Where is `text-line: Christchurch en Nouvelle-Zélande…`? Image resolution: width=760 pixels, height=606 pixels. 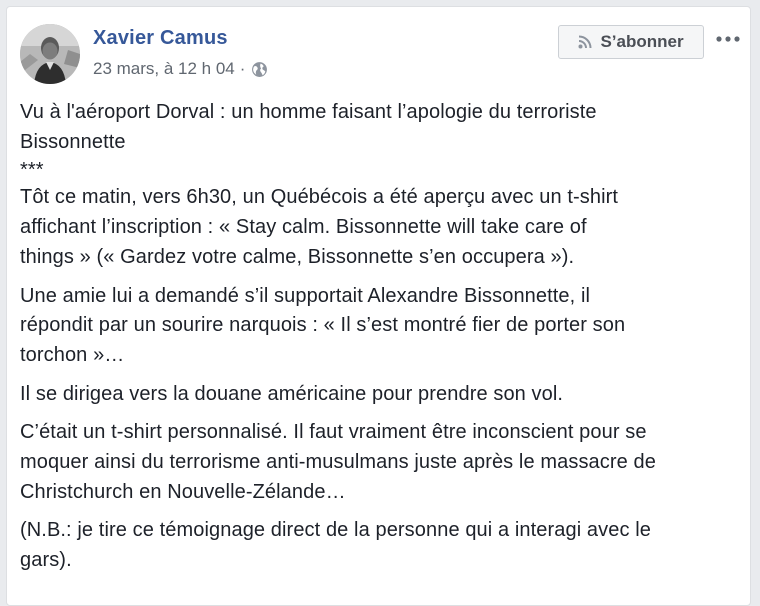
text-line: Christchurch en Nouvelle-Zélande… is located at coordinates (183, 491).